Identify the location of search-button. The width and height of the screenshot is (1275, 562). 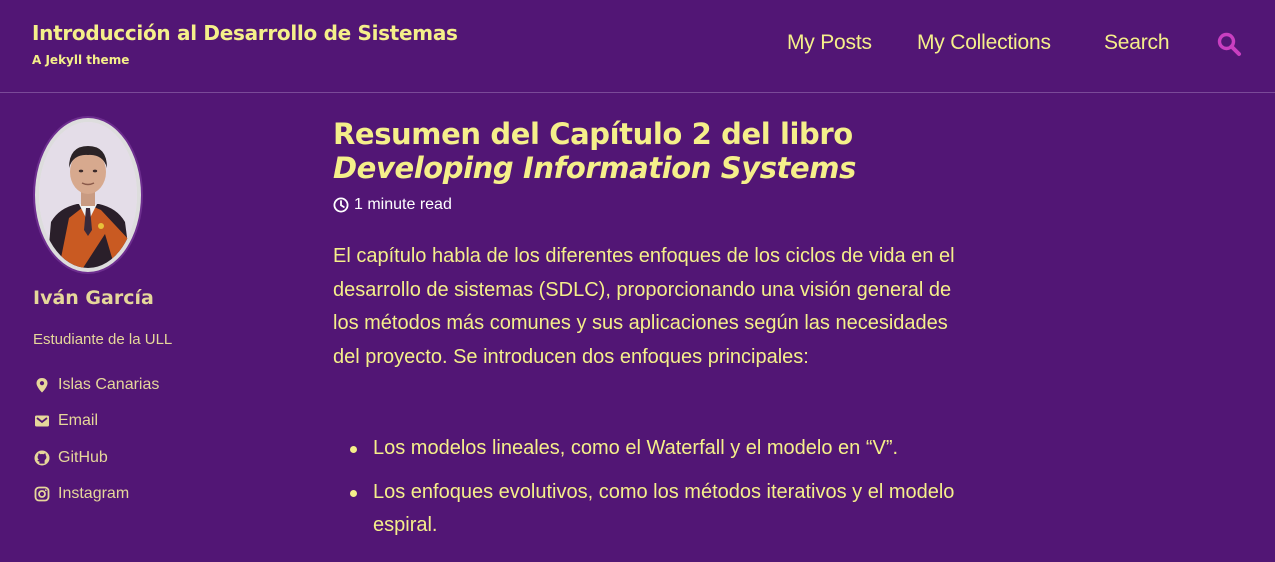
(1229, 44).